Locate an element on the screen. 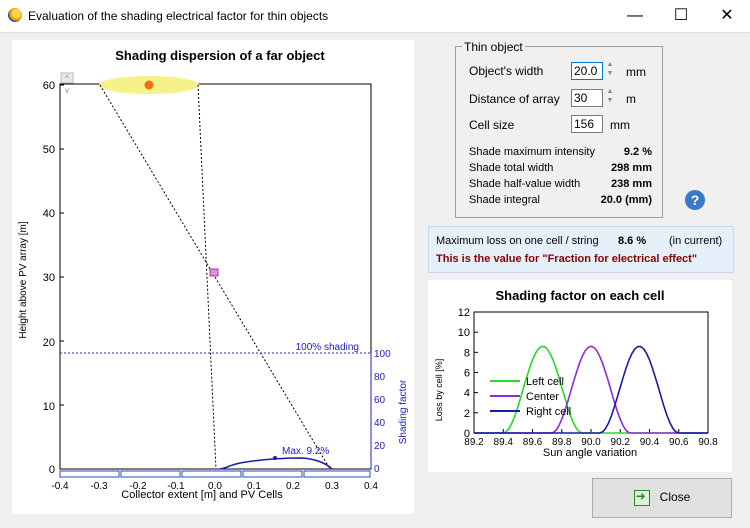 Image resolution: width=750 pixels, height=528 pixels. x-tick: 89.2 is located at coordinates (474, 442).